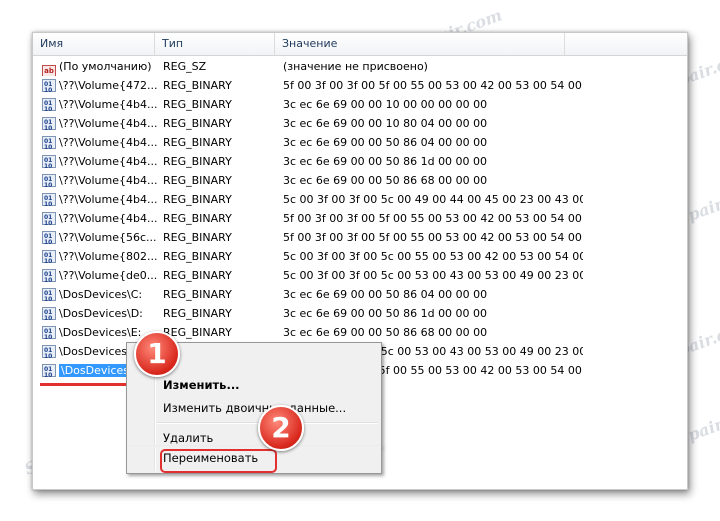 This screenshot has height=521, width=720. What do you see at coordinates (94, 44) in the screenshot?
I see `column-header-name: Имя` at bounding box center [94, 44].